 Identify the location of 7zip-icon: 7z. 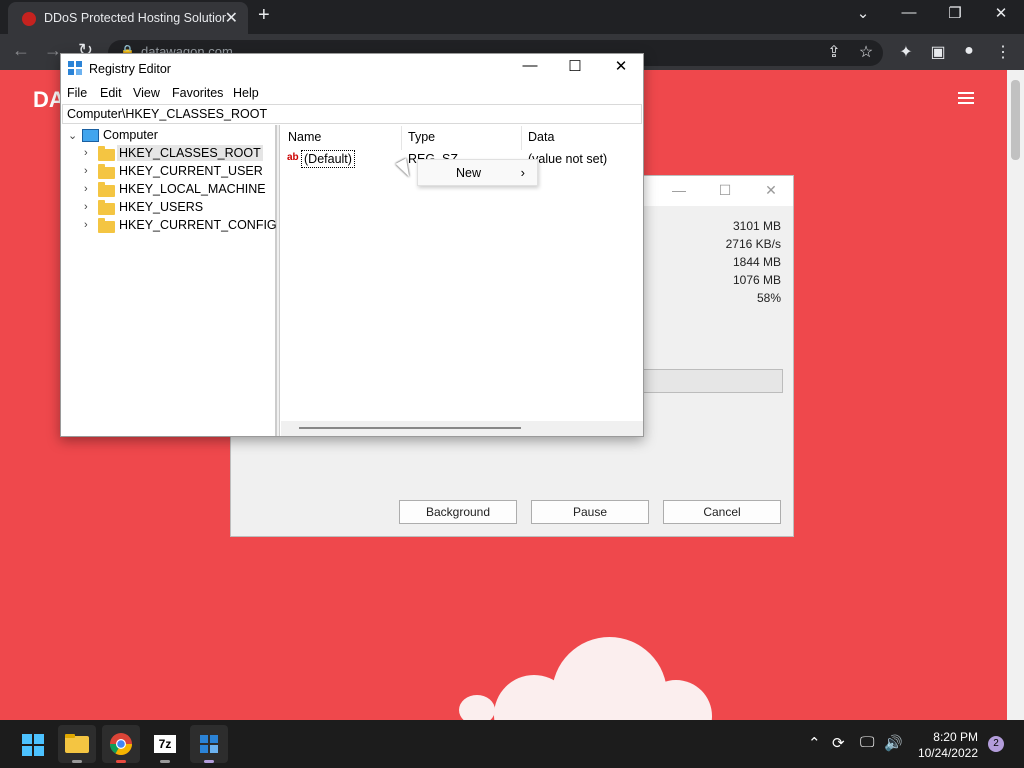
(165, 744).